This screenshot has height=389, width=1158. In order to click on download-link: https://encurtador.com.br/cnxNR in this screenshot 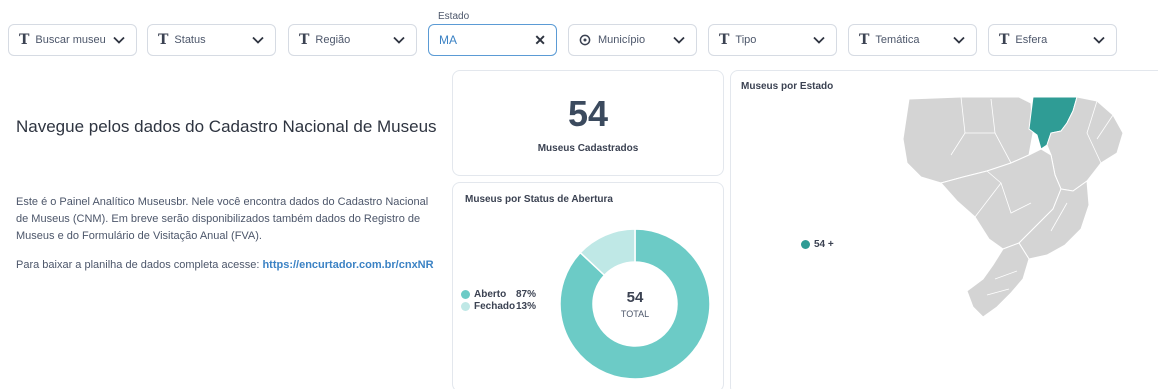, I will do `click(347, 265)`.